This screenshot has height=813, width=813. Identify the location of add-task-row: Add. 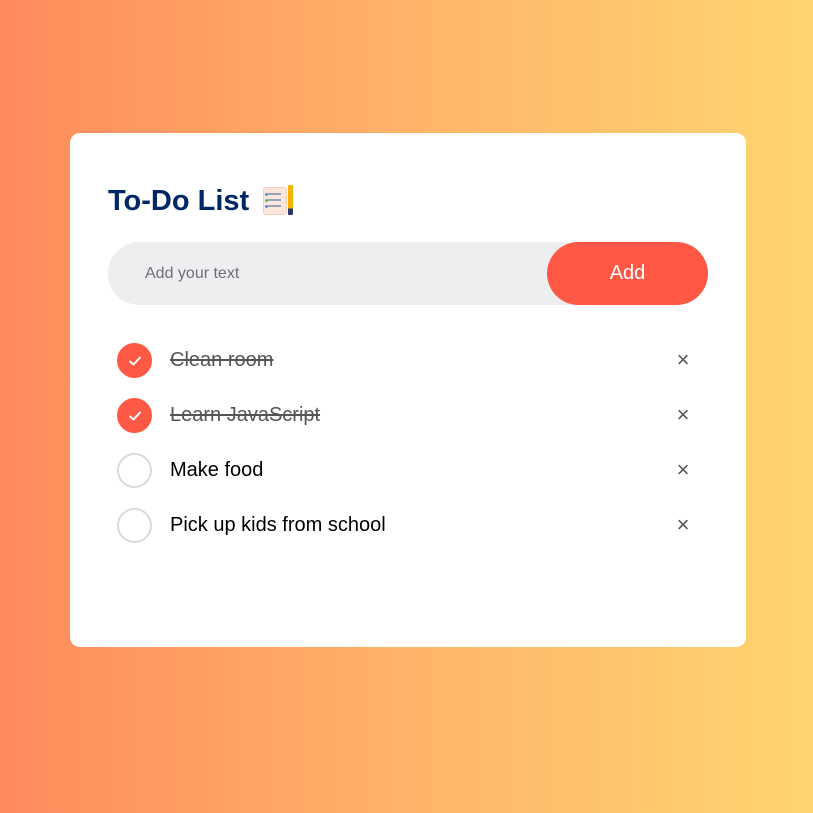
(408, 273).